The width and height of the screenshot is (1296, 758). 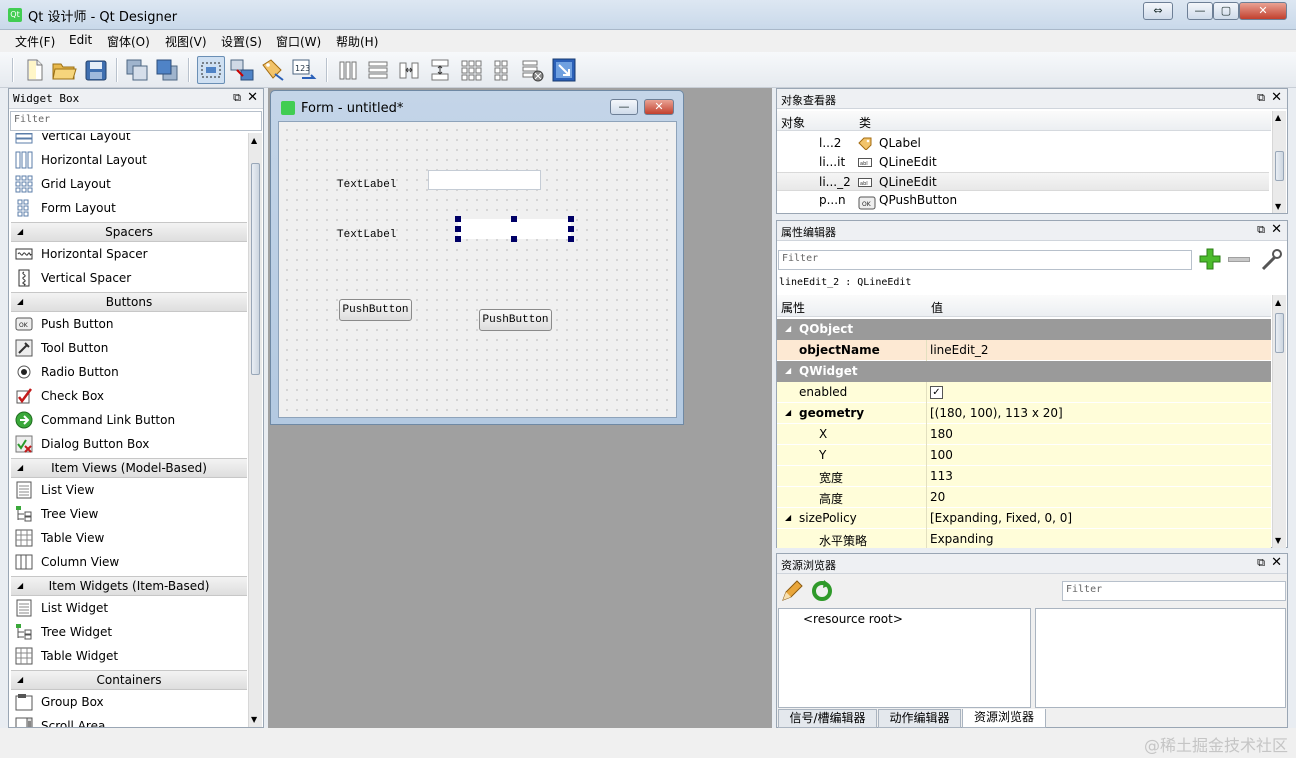 I want to click on minimize-button: —, so click(x=1200, y=11).